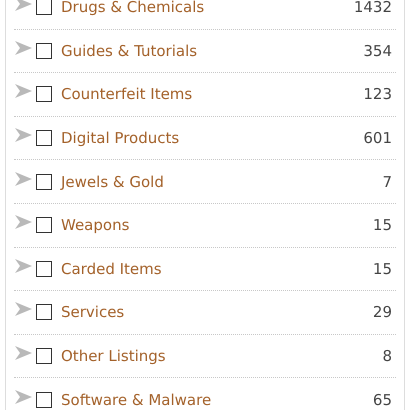 This screenshot has width=410, height=410. Describe the element at coordinates (382, 312) in the screenshot. I see `item-count: 29` at that location.